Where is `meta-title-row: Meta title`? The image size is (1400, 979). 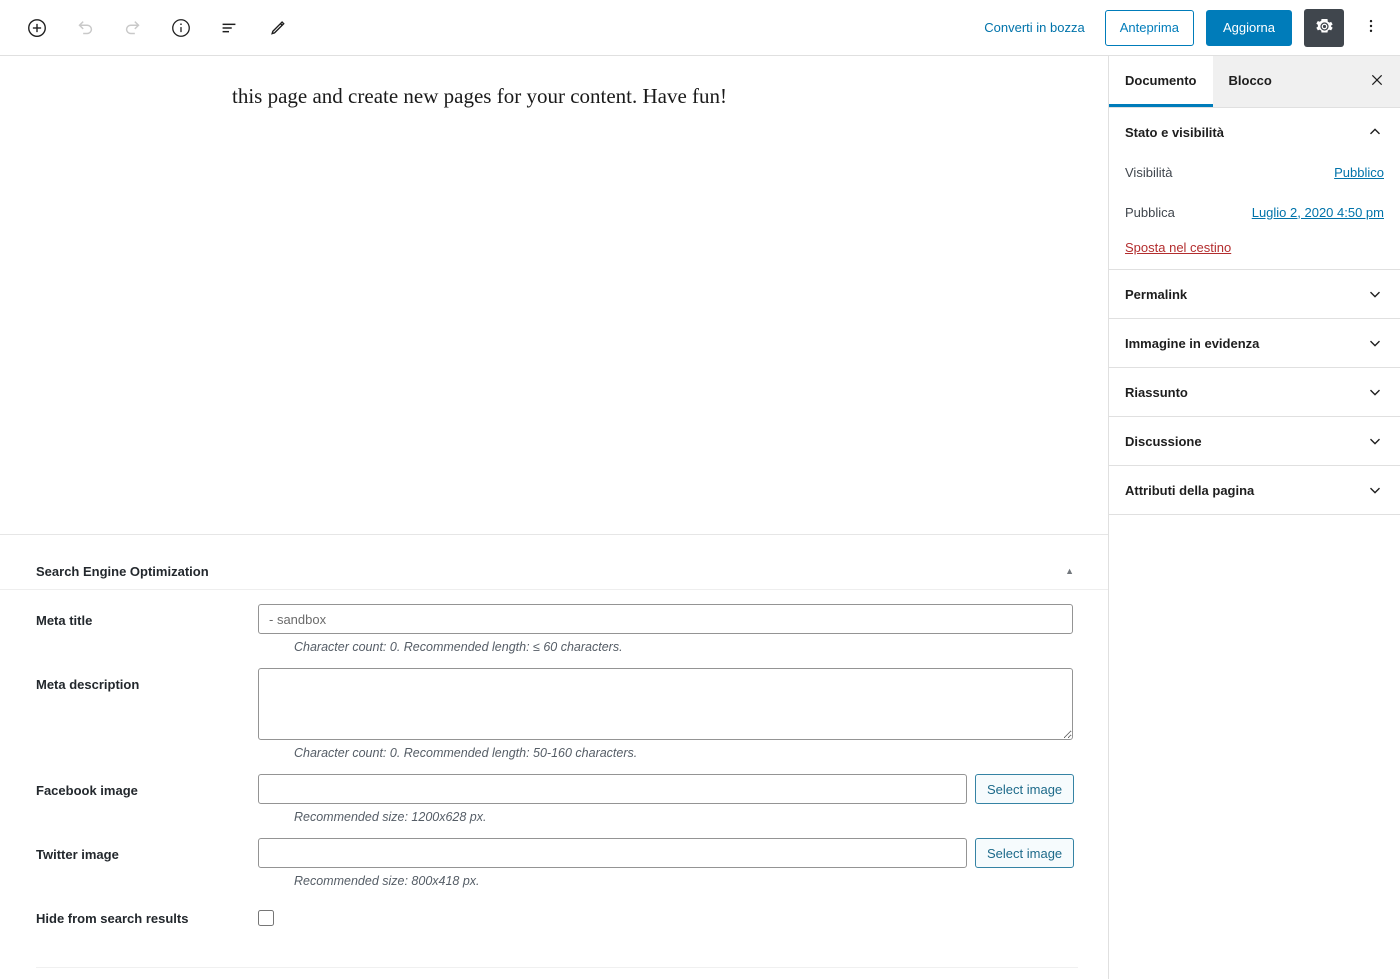 meta-title-row: Meta title is located at coordinates (557, 619).